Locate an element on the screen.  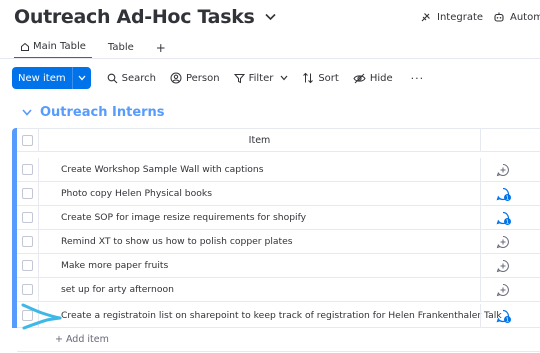
person-label: Person is located at coordinates (202, 78).